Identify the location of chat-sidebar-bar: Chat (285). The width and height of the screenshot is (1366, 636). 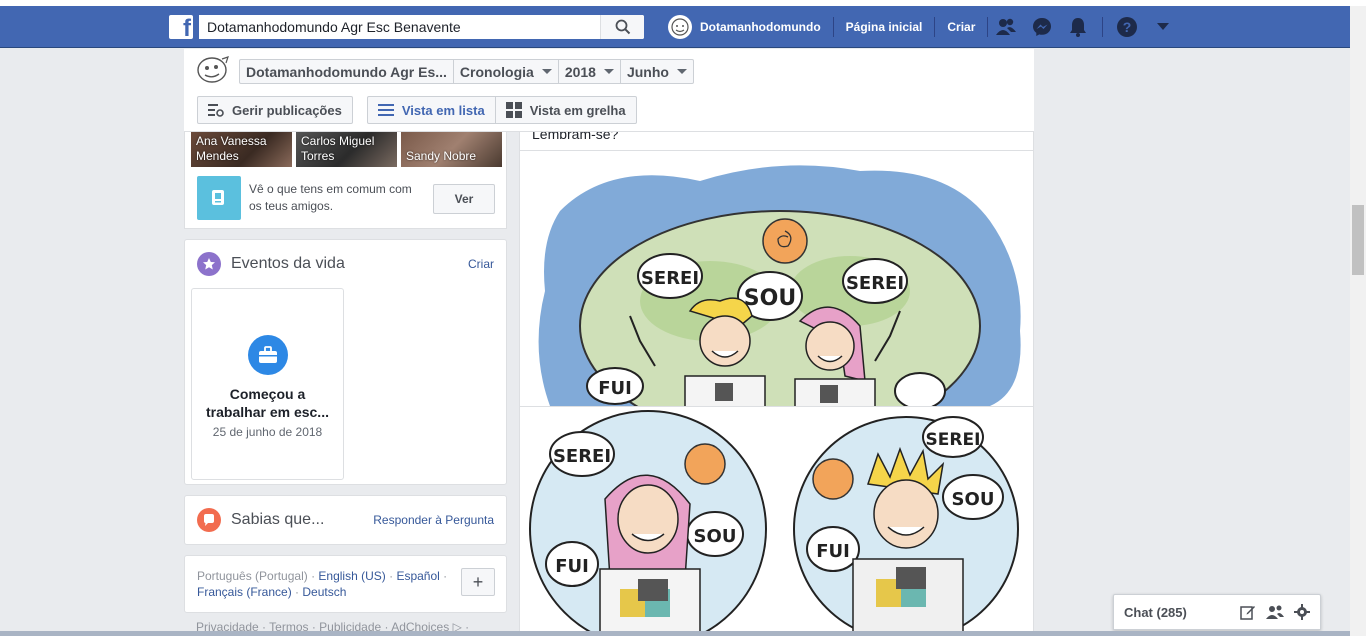
(1217, 612).